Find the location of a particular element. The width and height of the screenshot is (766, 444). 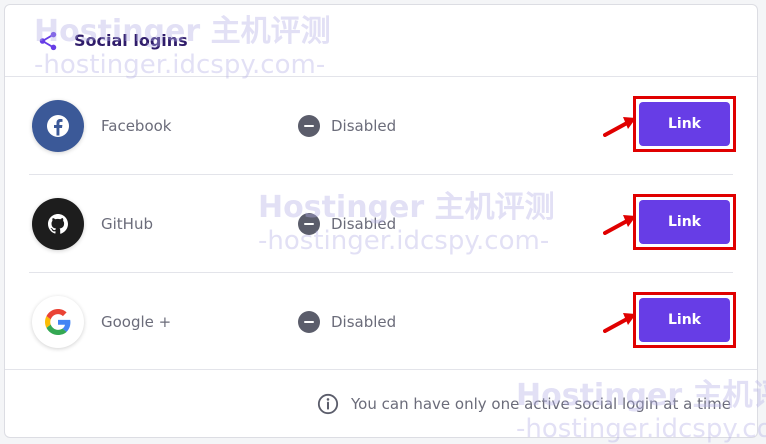

provider-name: GitHub is located at coordinates (127, 223).